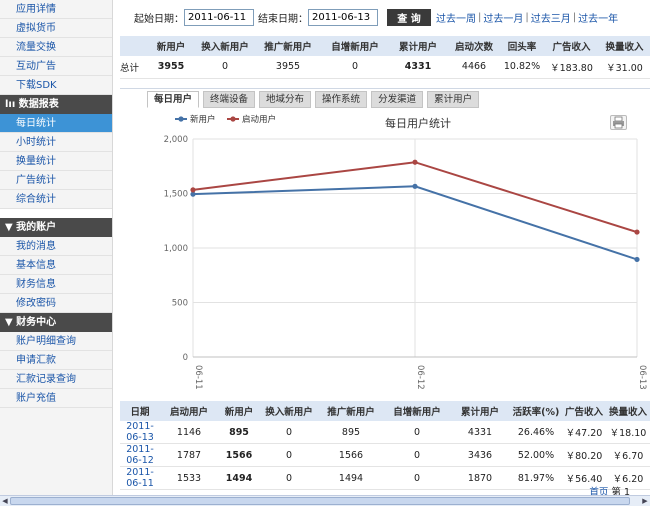 Image resolution: width=650 pixels, height=506 pixels. Describe the element at coordinates (229, 99) in the screenshot. I see `tab-1: 终端设备` at that location.